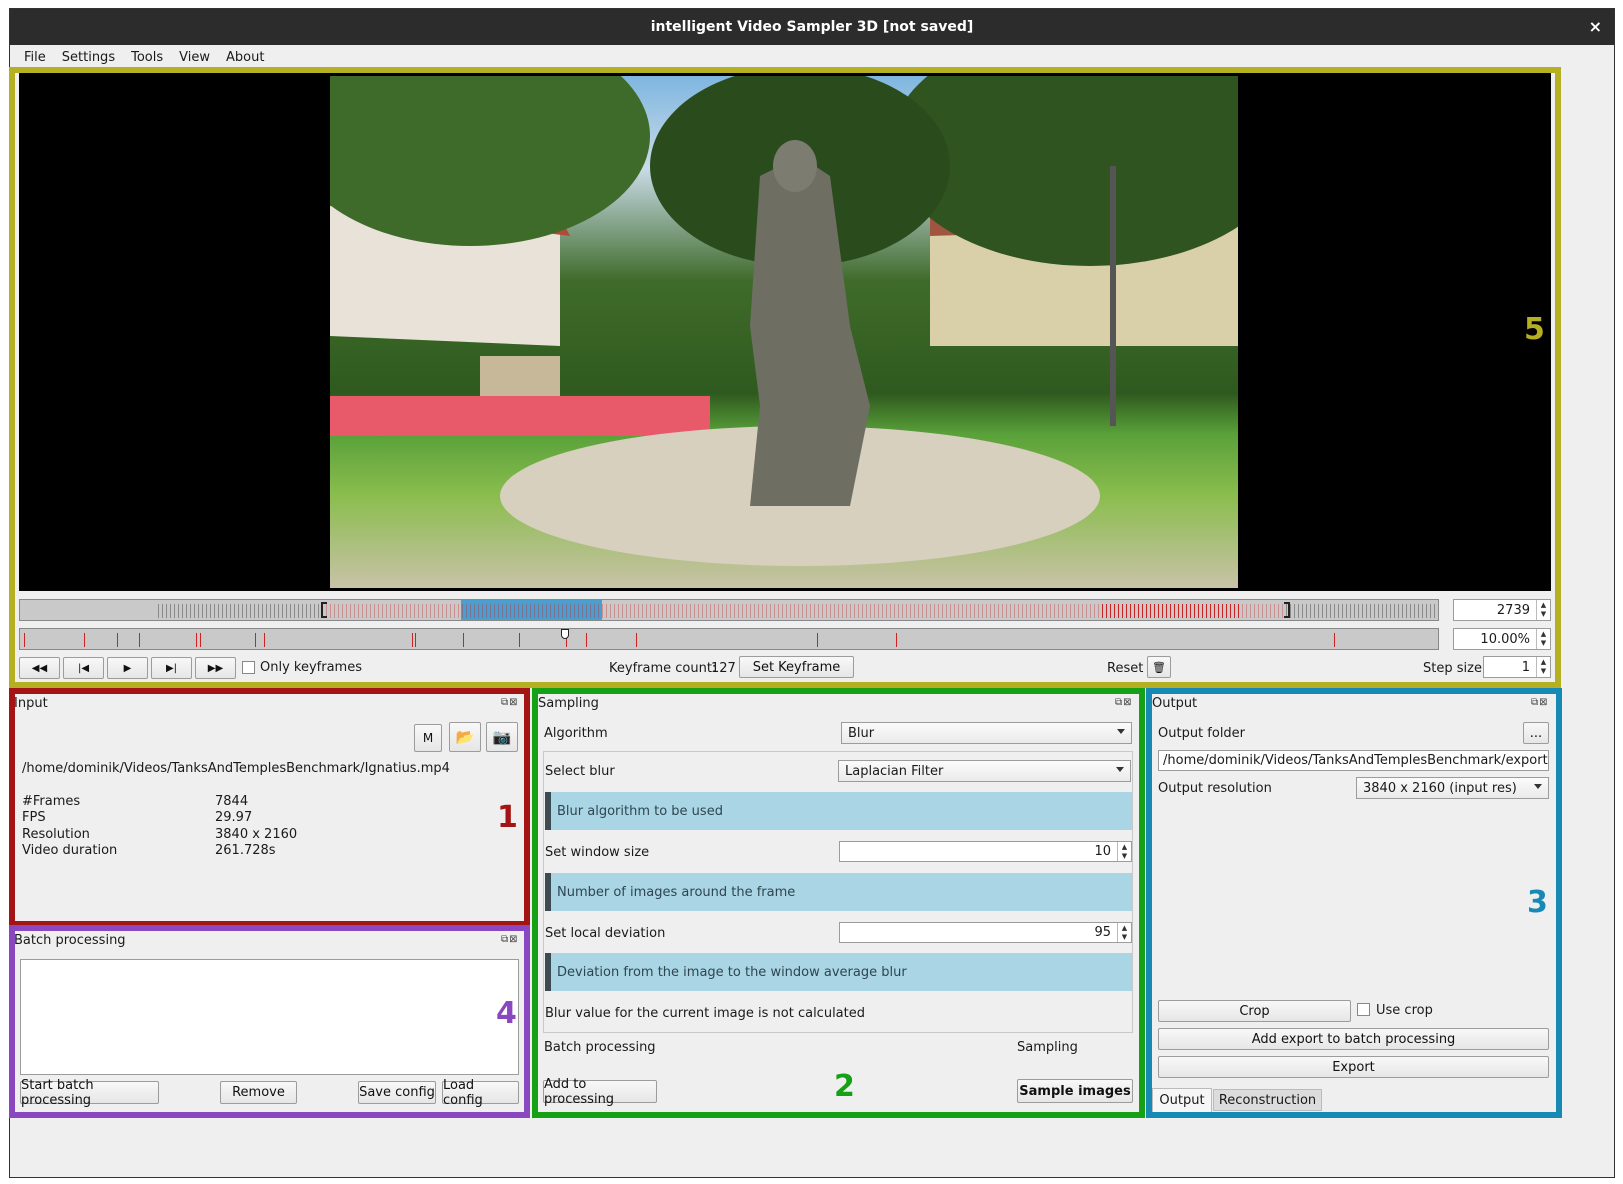 The width and height of the screenshot is (1623, 1184). I want to click on add-export-button: Add export to batch processing, so click(1353, 1039).